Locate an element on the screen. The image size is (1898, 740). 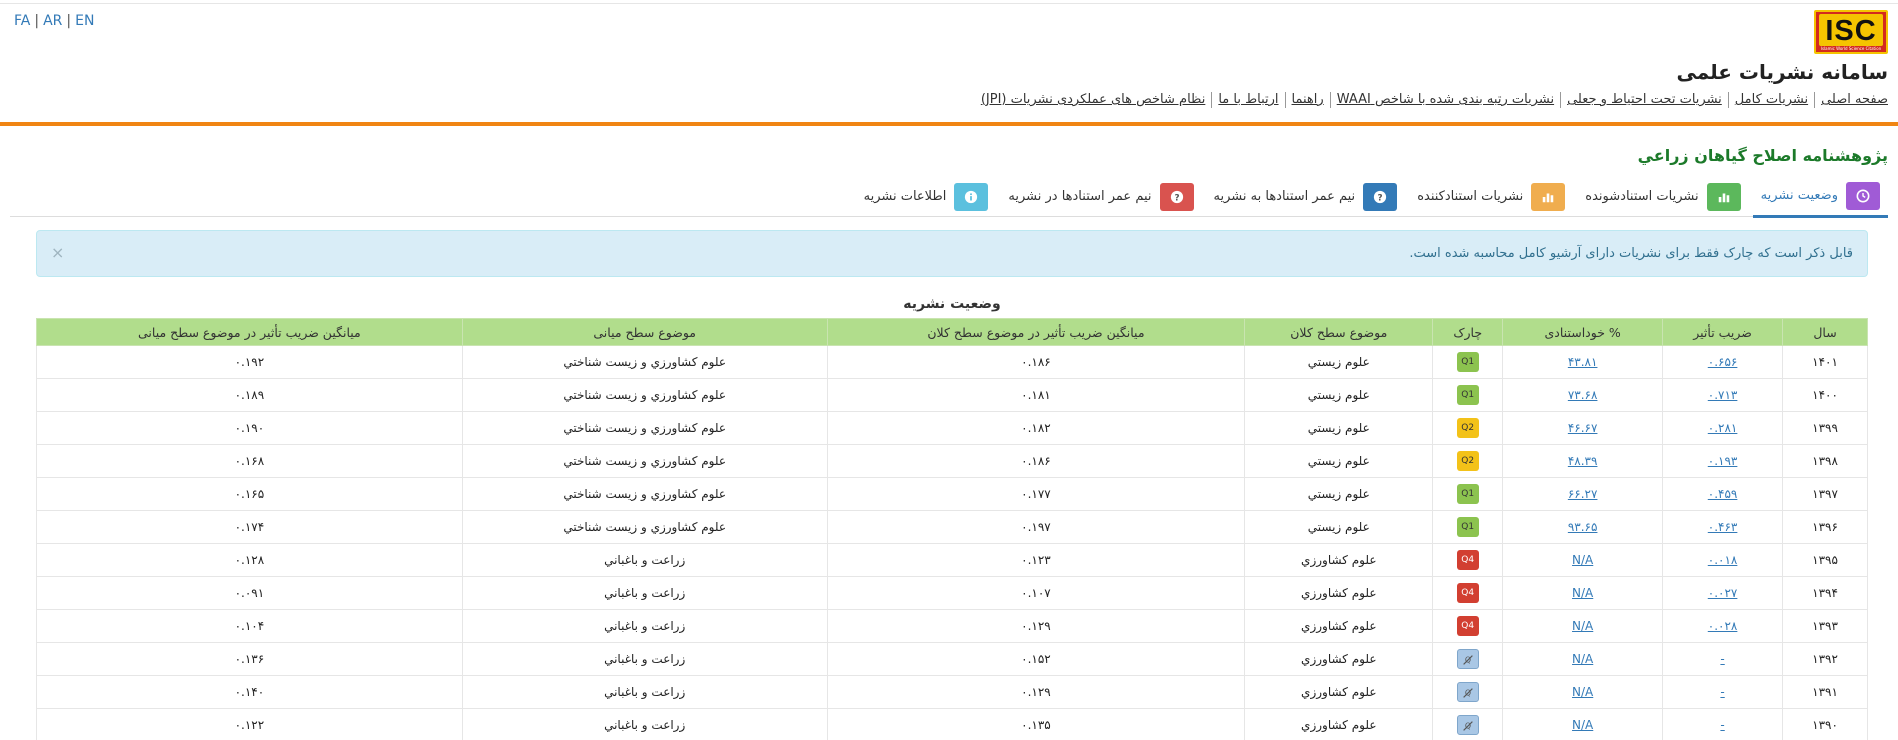
column-header: سال is located at coordinates (1825, 332).